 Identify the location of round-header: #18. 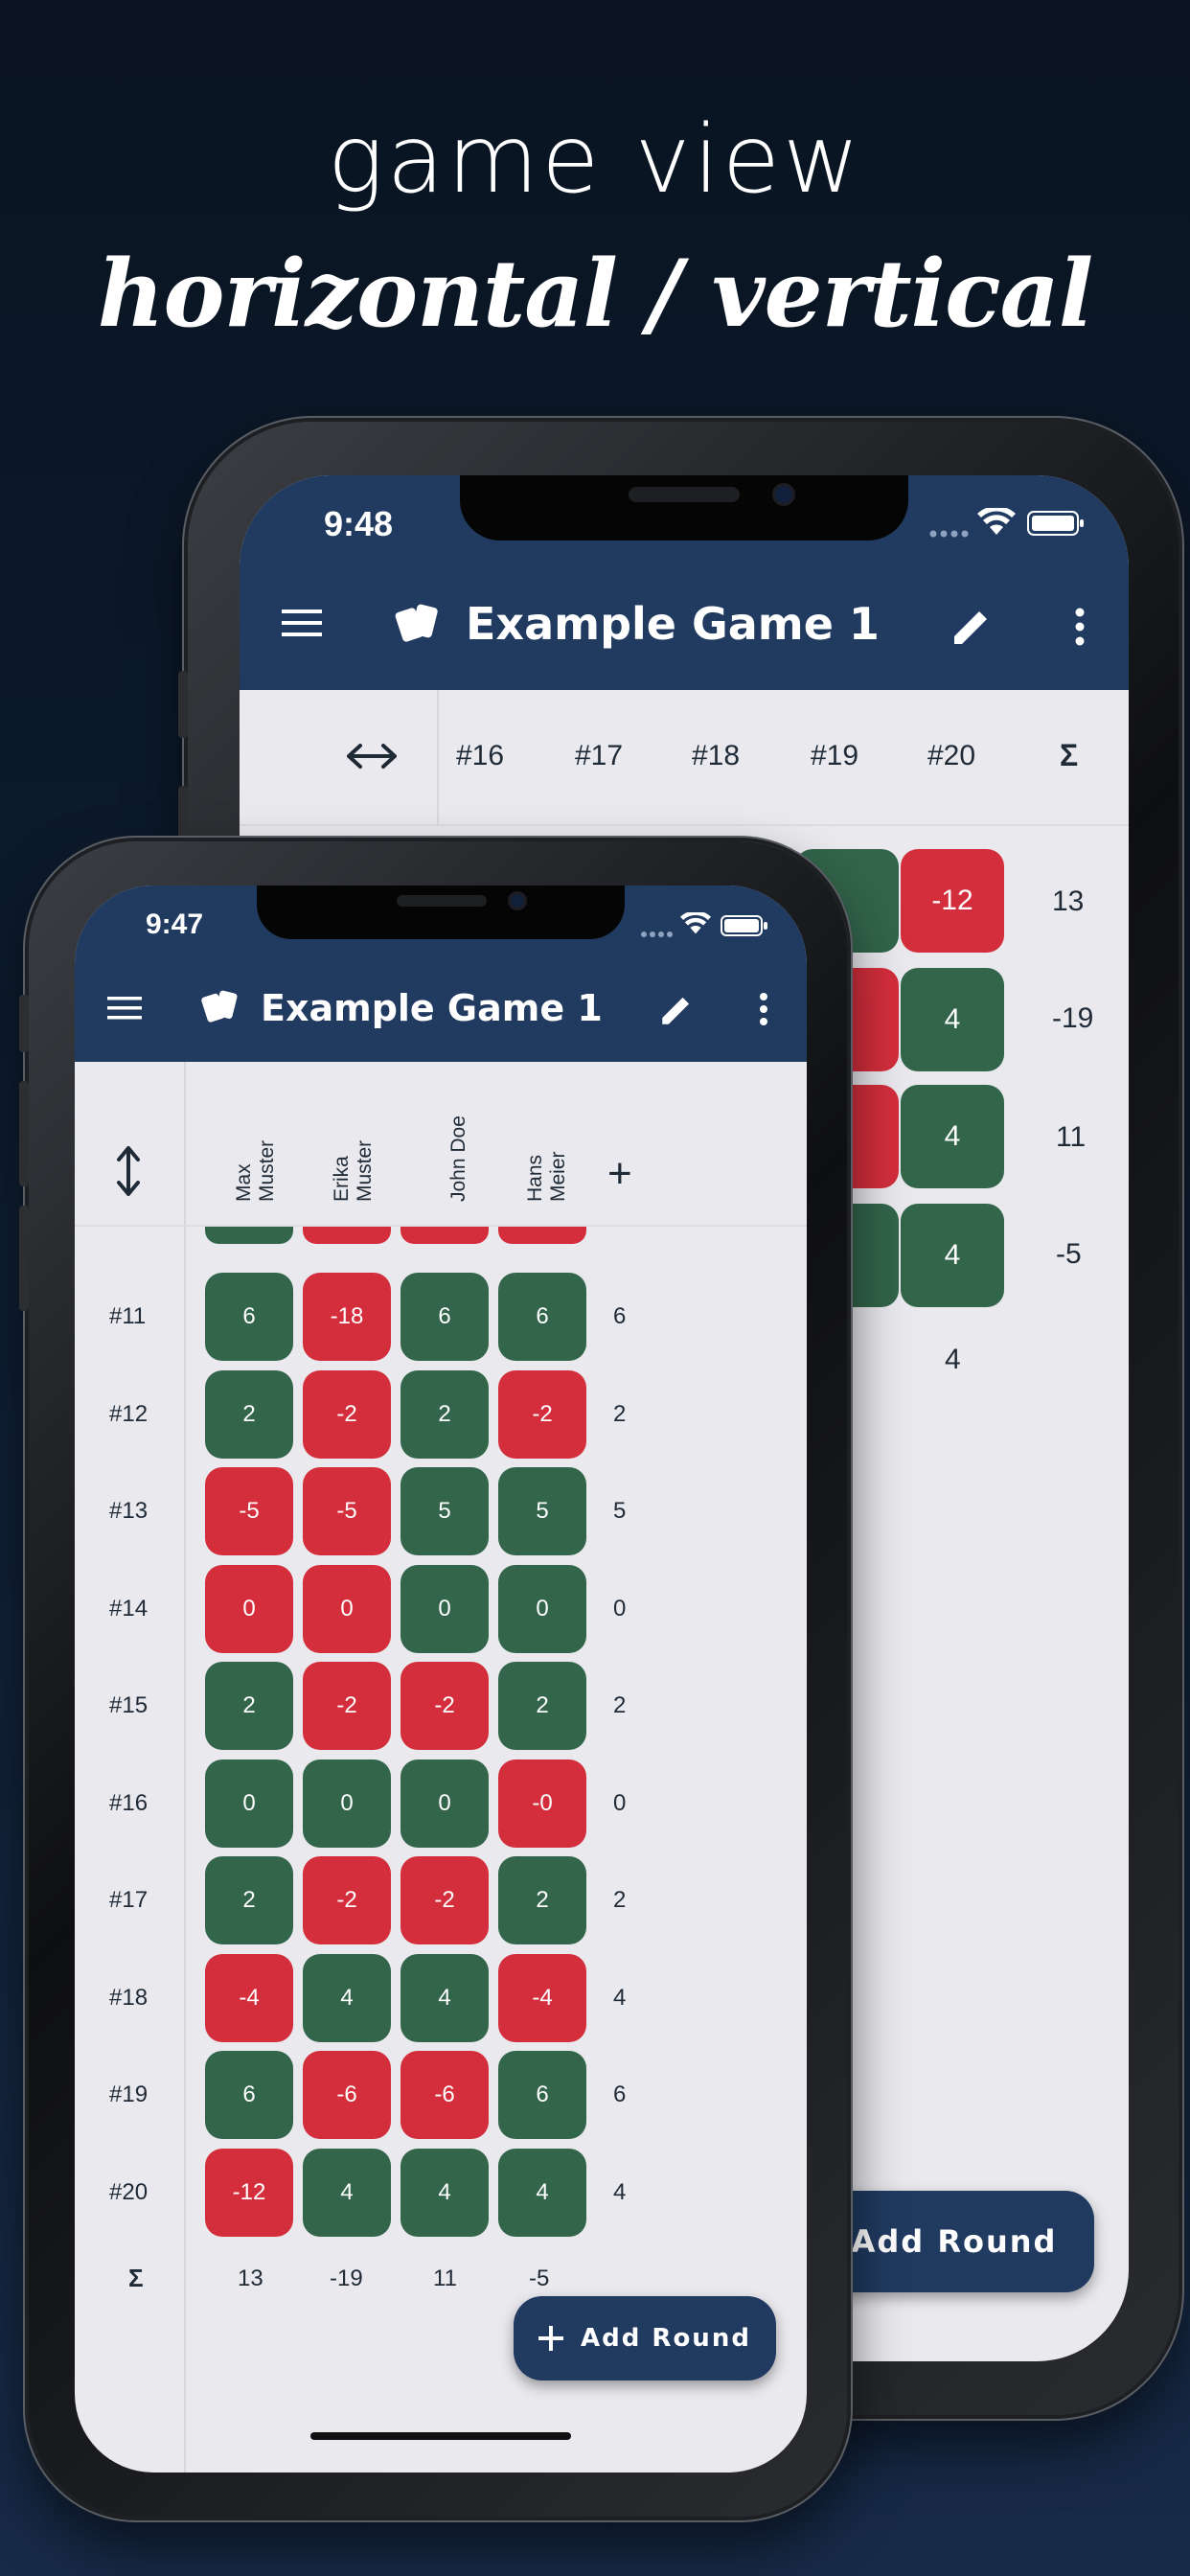
(716, 755).